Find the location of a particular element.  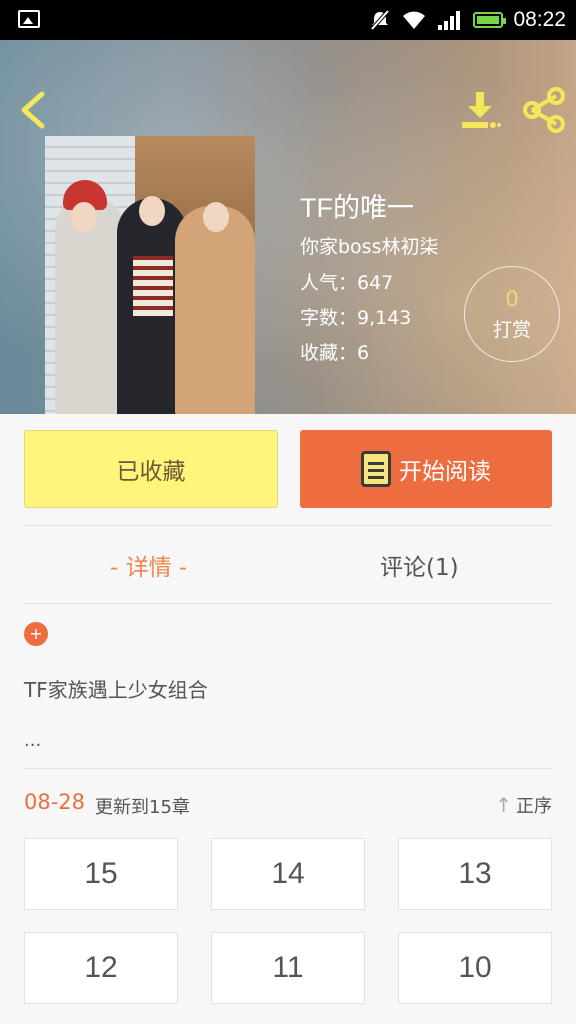

favorite-count: 收藏：6 is located at coordinates (335, 353).